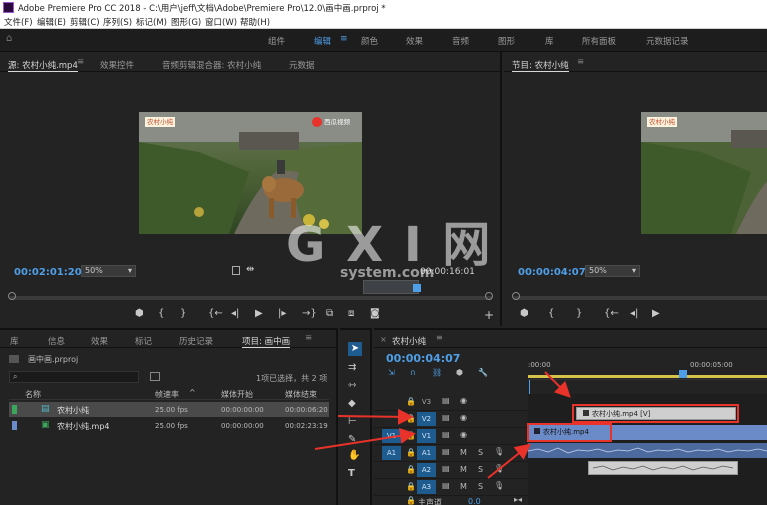 The width and height of the screenshot is (767, 505). Describe the element at coordinates (557, 384) in the screenshot. I see `arrow-to-v2-clip` at that location.